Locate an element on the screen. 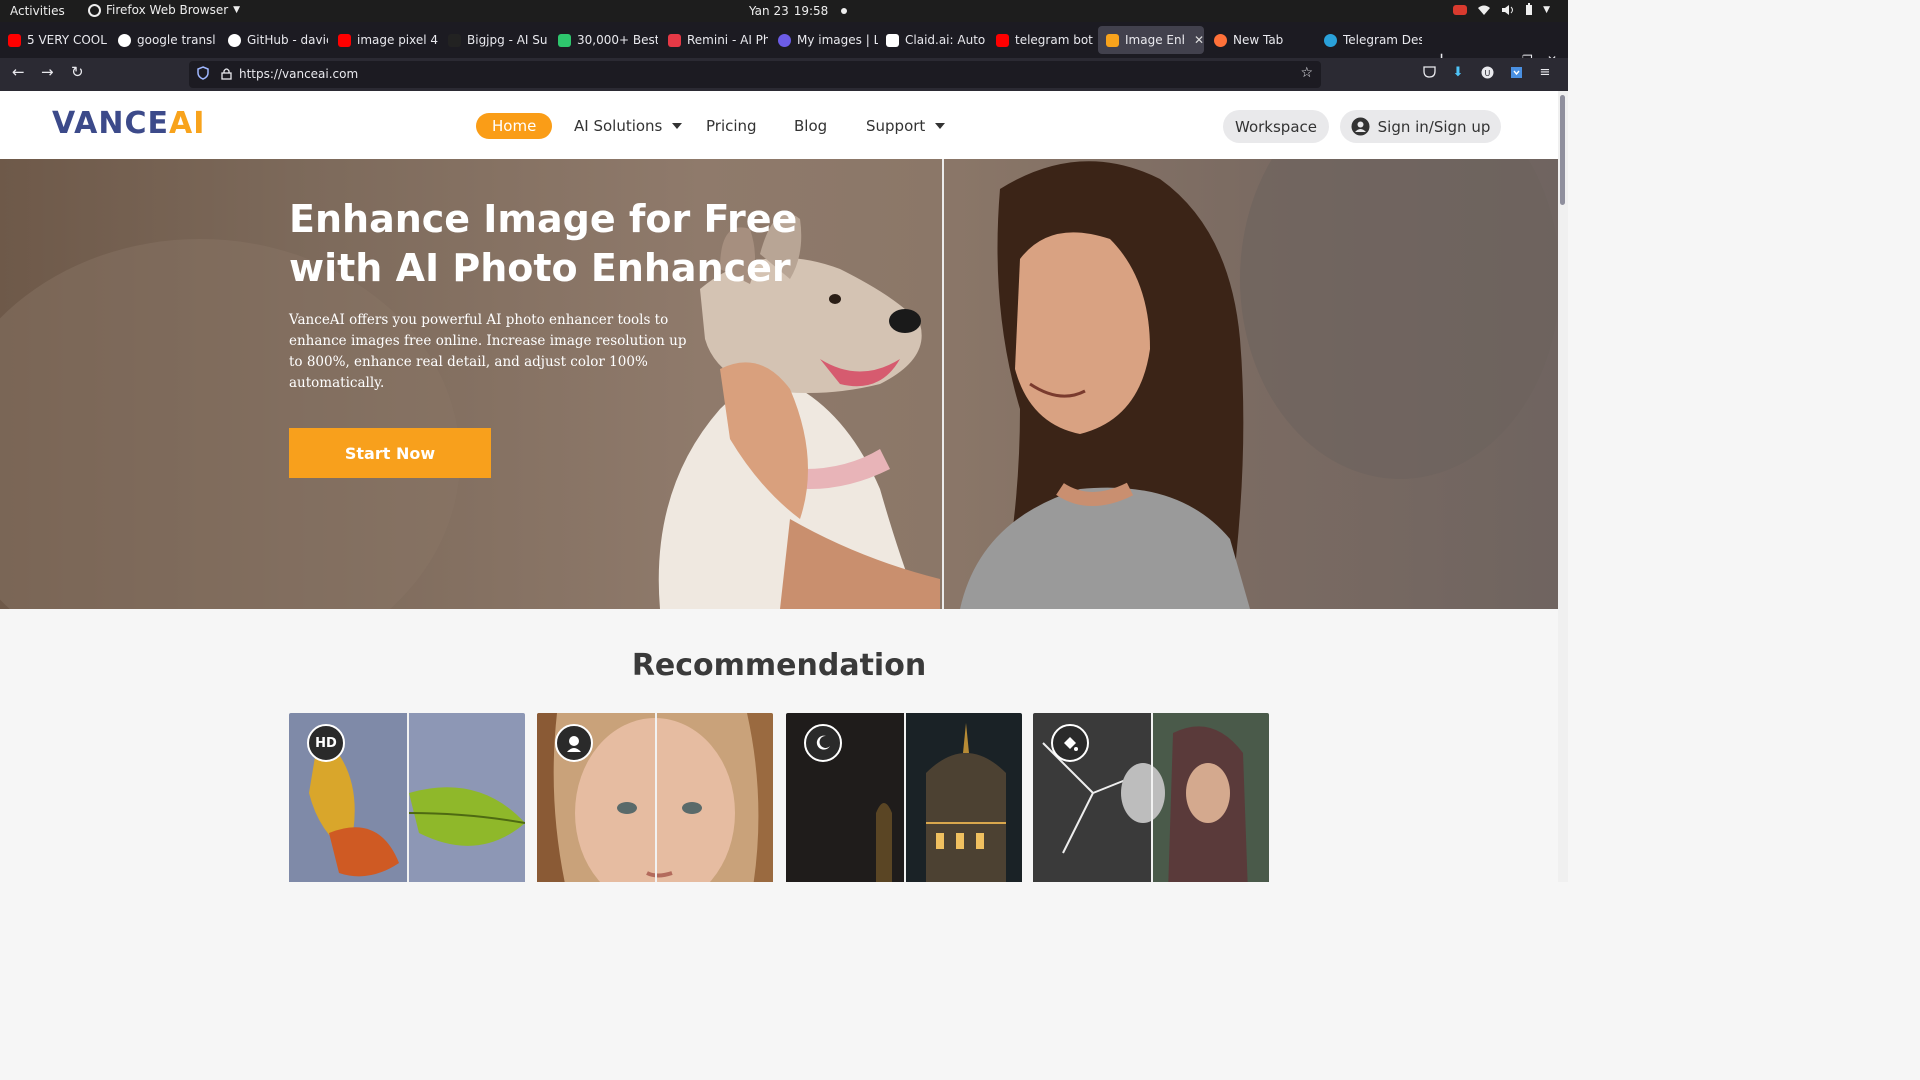 The image size is (1920, 1080). youtube-icon is located at coordinates (14, 40).